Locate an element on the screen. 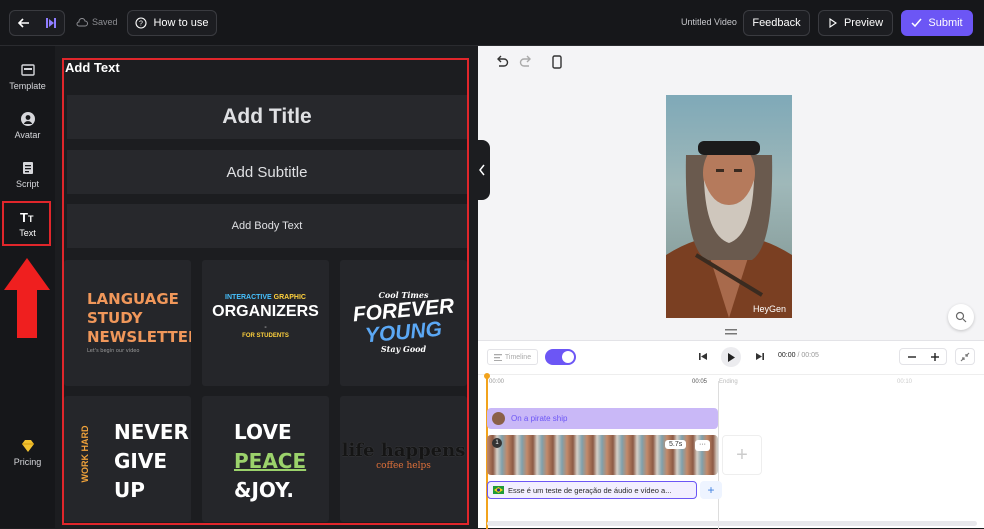  avatar-video-preview: HeyGen is located at coordinates (729, 206).